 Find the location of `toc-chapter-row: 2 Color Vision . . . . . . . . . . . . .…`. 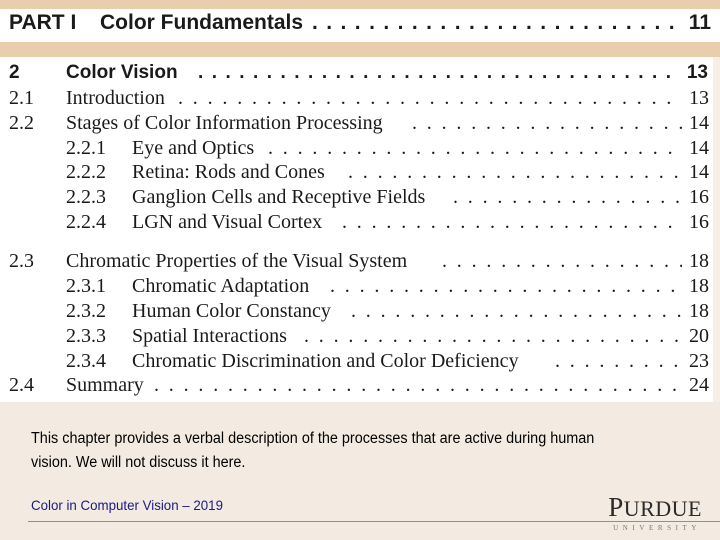

toc-chapter-row: 2 Color Vision . . . . . . . . . . . . .… is located at coordinates (360, 73).